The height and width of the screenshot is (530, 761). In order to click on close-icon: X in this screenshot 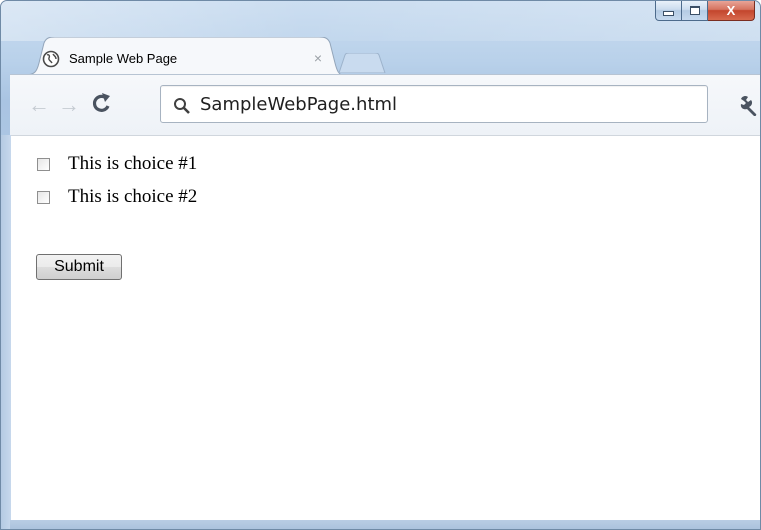, I will do `click(731, 10)`.